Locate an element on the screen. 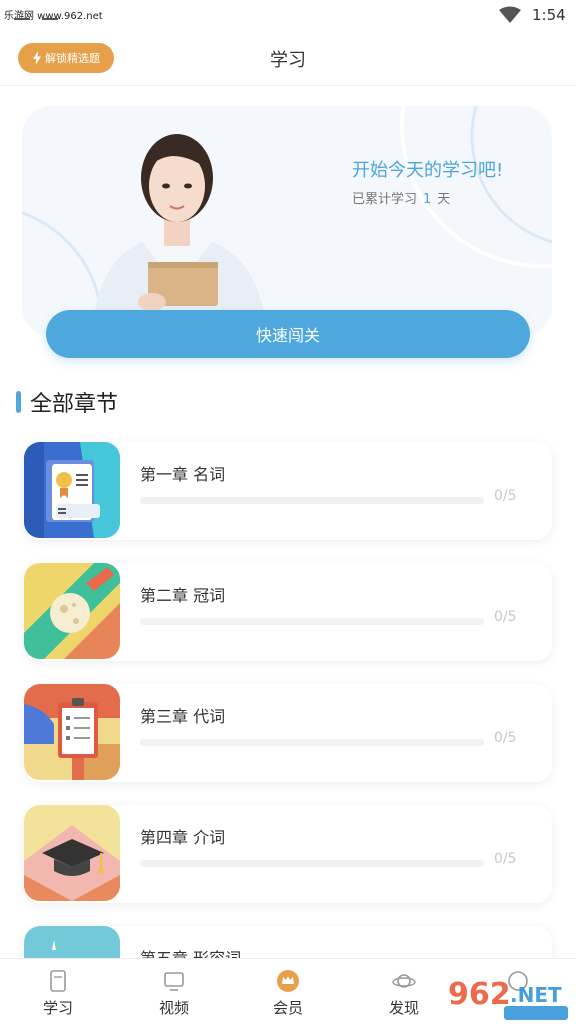 The width and height of the screenshot is (576, 1024). section-header: 全部章节 is located at coordinates (67, 402).